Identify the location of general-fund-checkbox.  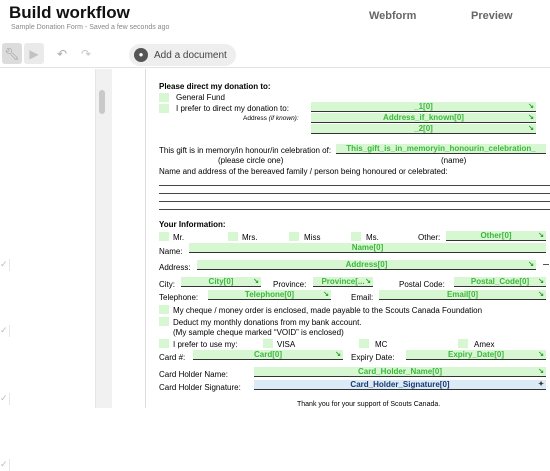
(164, 97).